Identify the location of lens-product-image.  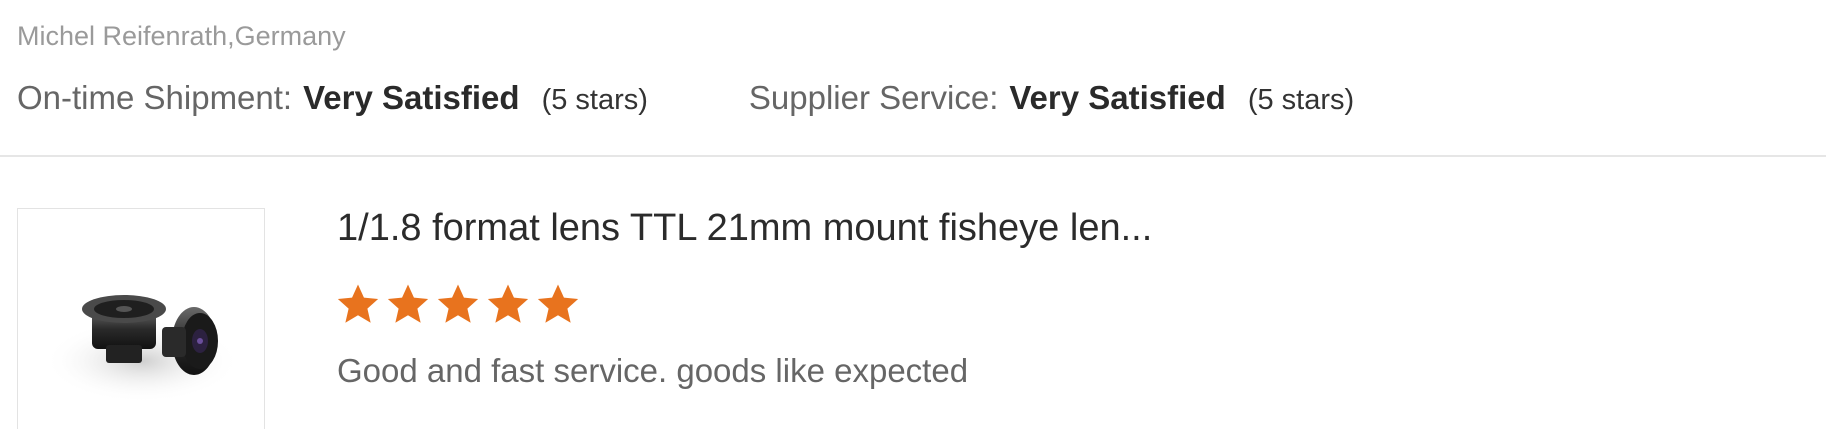
(142, 349).